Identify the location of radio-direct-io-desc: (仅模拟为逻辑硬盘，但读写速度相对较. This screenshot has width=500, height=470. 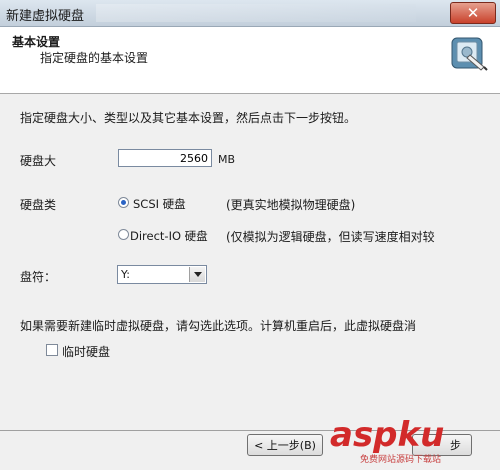
(330, 237).